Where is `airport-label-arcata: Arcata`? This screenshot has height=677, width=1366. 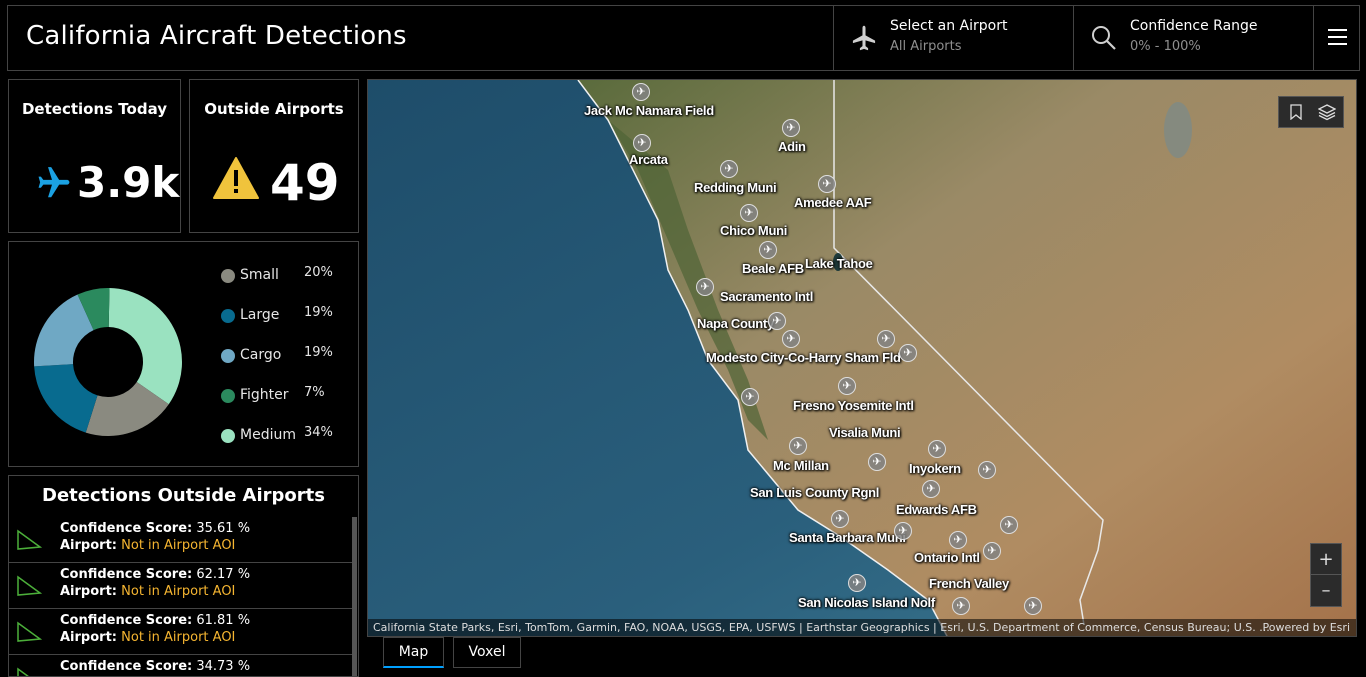 airport-label-arcata: Arcata is located at coordinates (648, 159).